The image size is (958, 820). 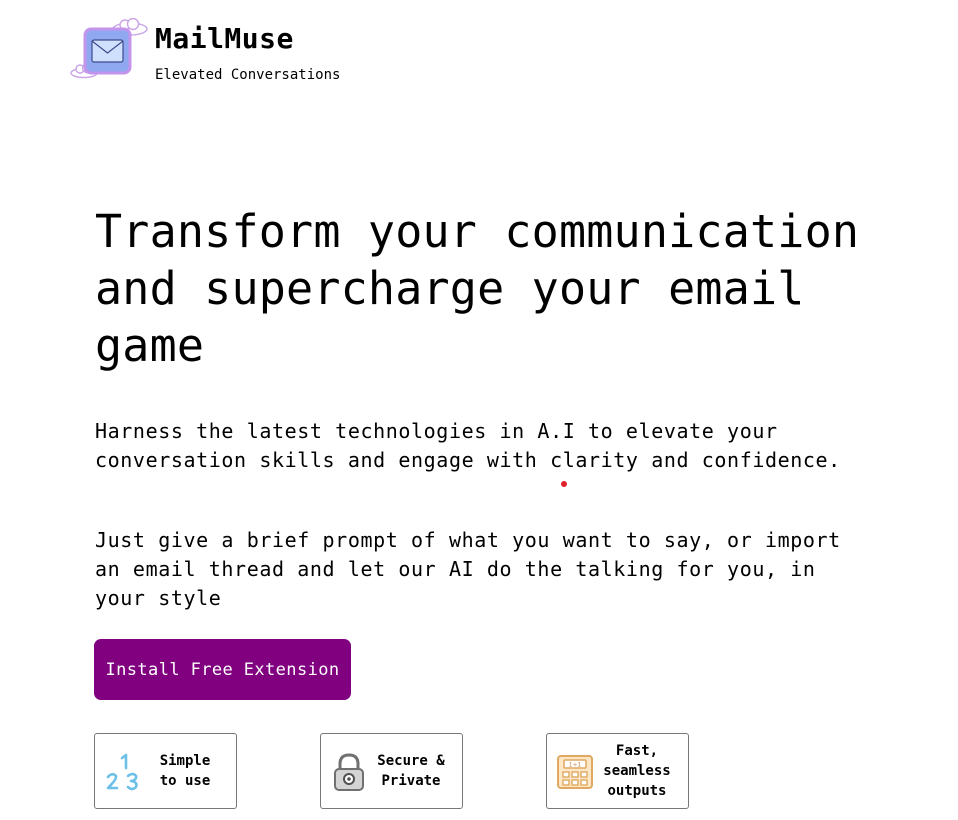 What do you see at coordinates (637, 771) in the screenshot?
I see `feature-label: Fast, seamless outputs` at bounding box center [637, 771].